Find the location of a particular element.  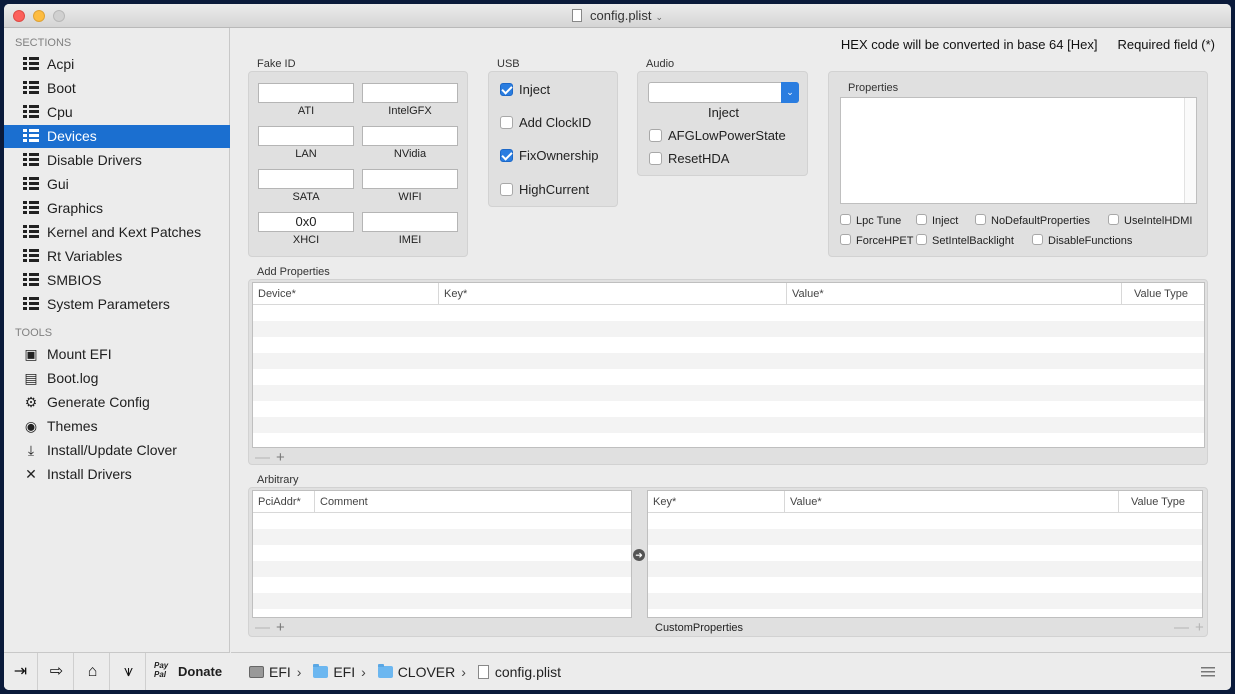

export-button: ⇨ is located at coordinates (57, 671).